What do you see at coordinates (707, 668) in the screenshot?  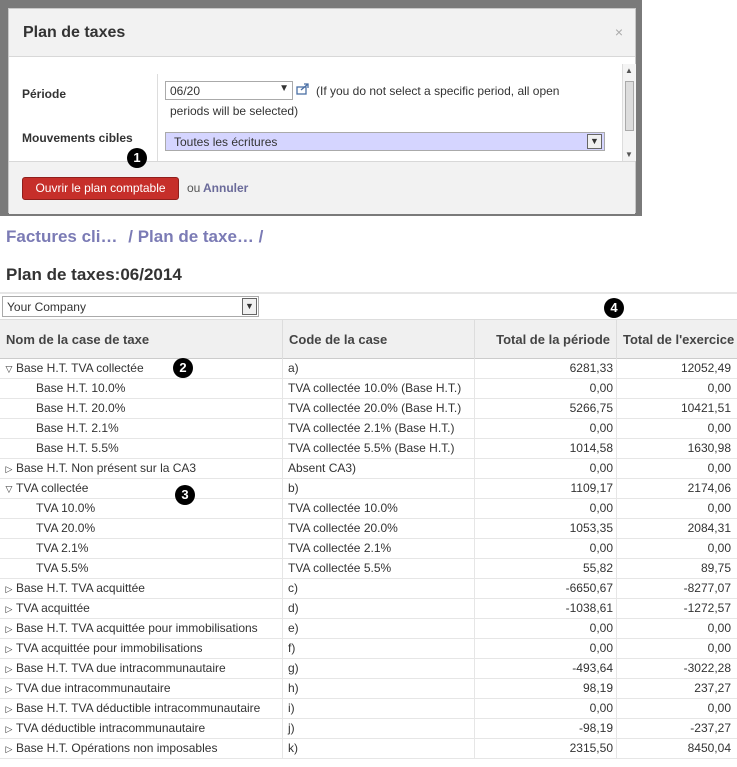 I see `year-total: -3022,28` at bounding box center [707, 668].